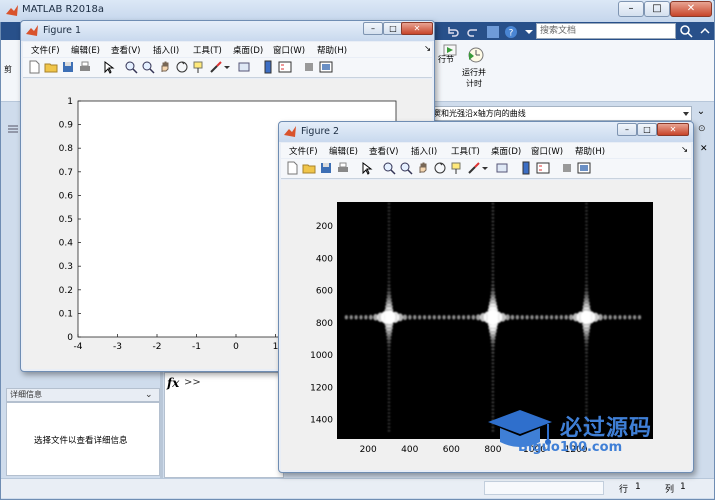 This screenshot has height=500, width=715. I want to click on fig1-menu-dock-icon: ↘, so click(427, 49).